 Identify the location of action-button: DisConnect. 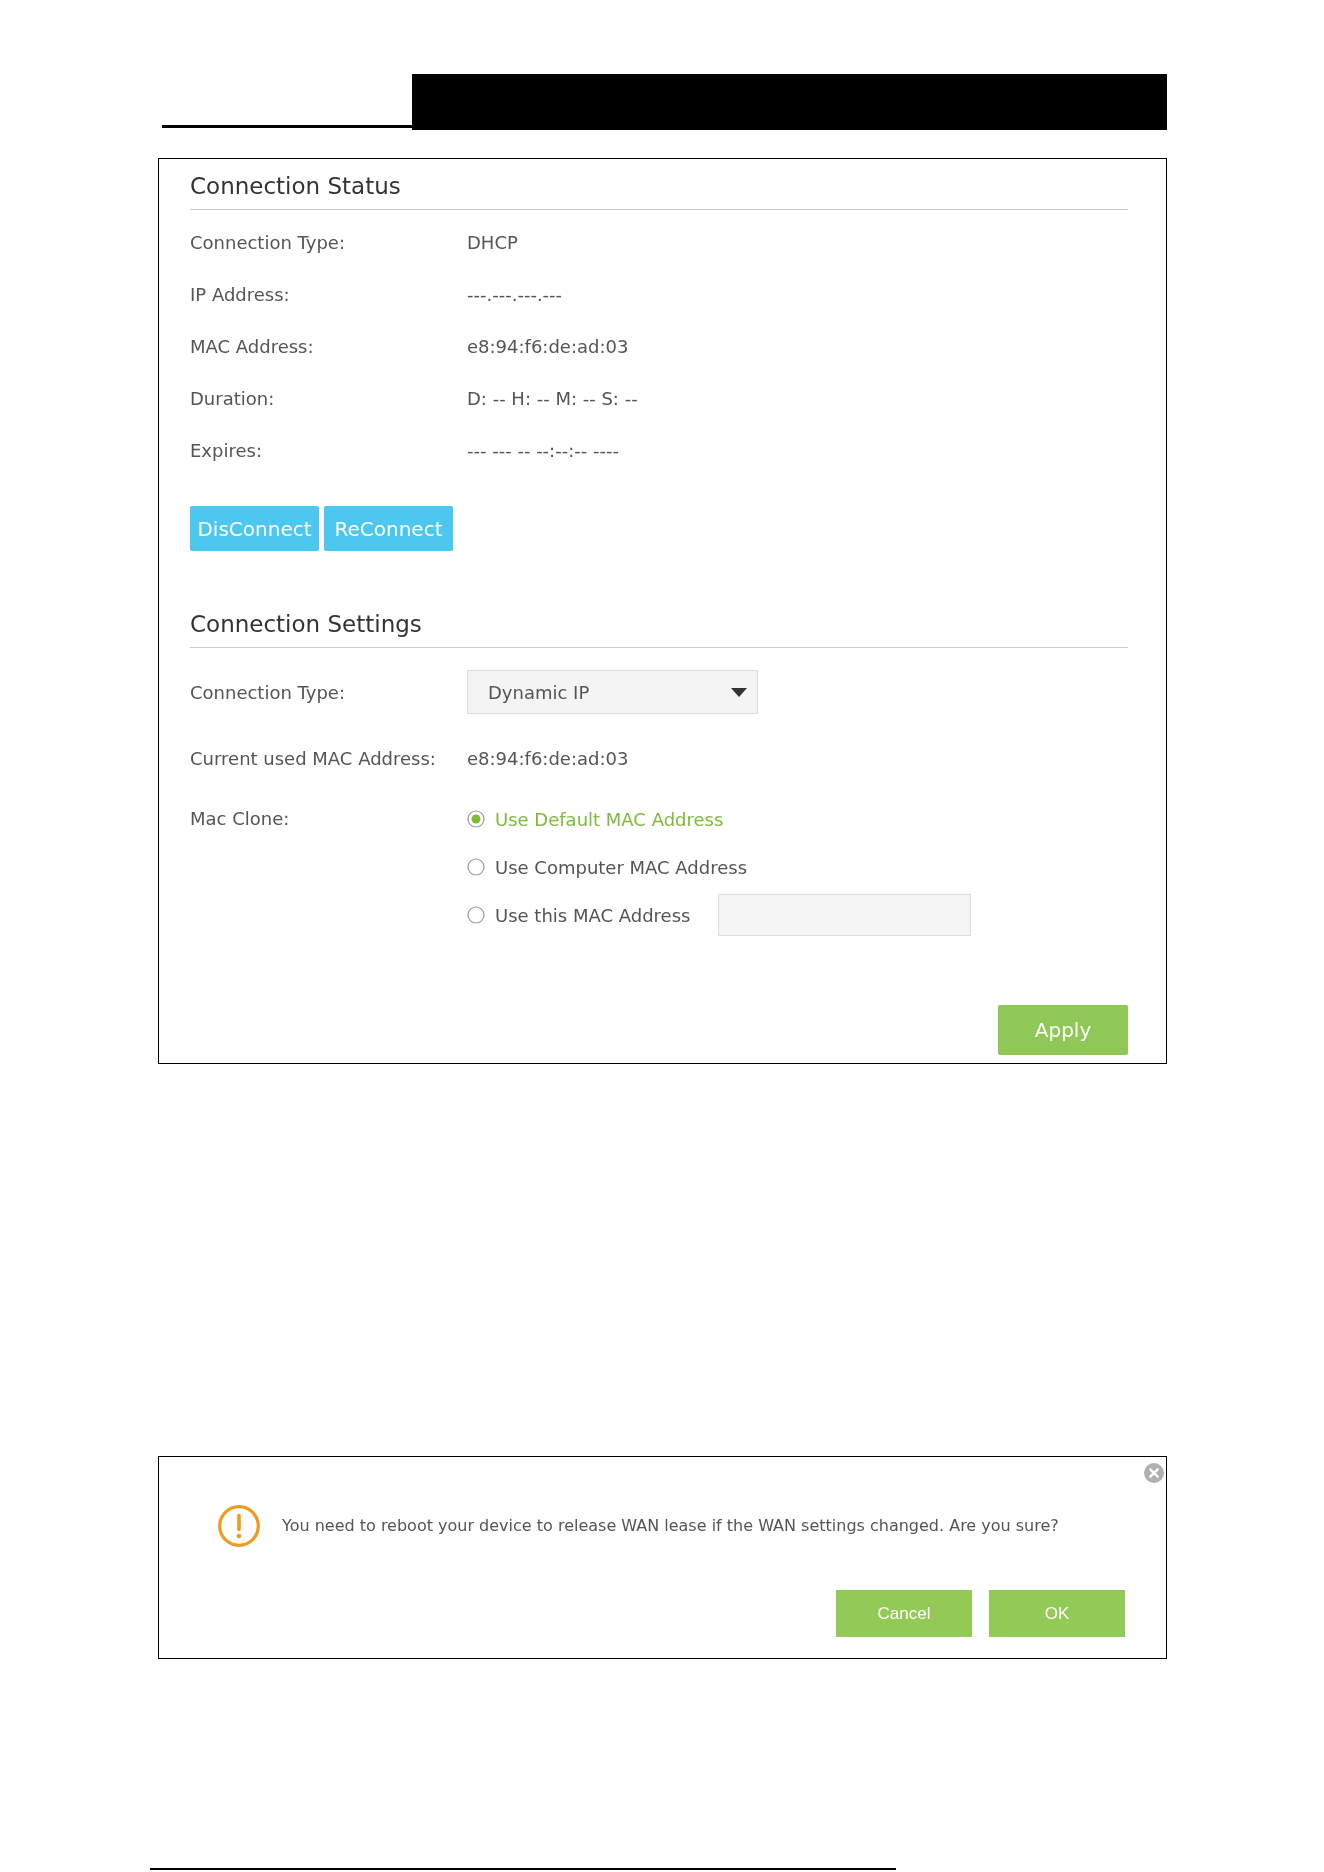
(254, 528).